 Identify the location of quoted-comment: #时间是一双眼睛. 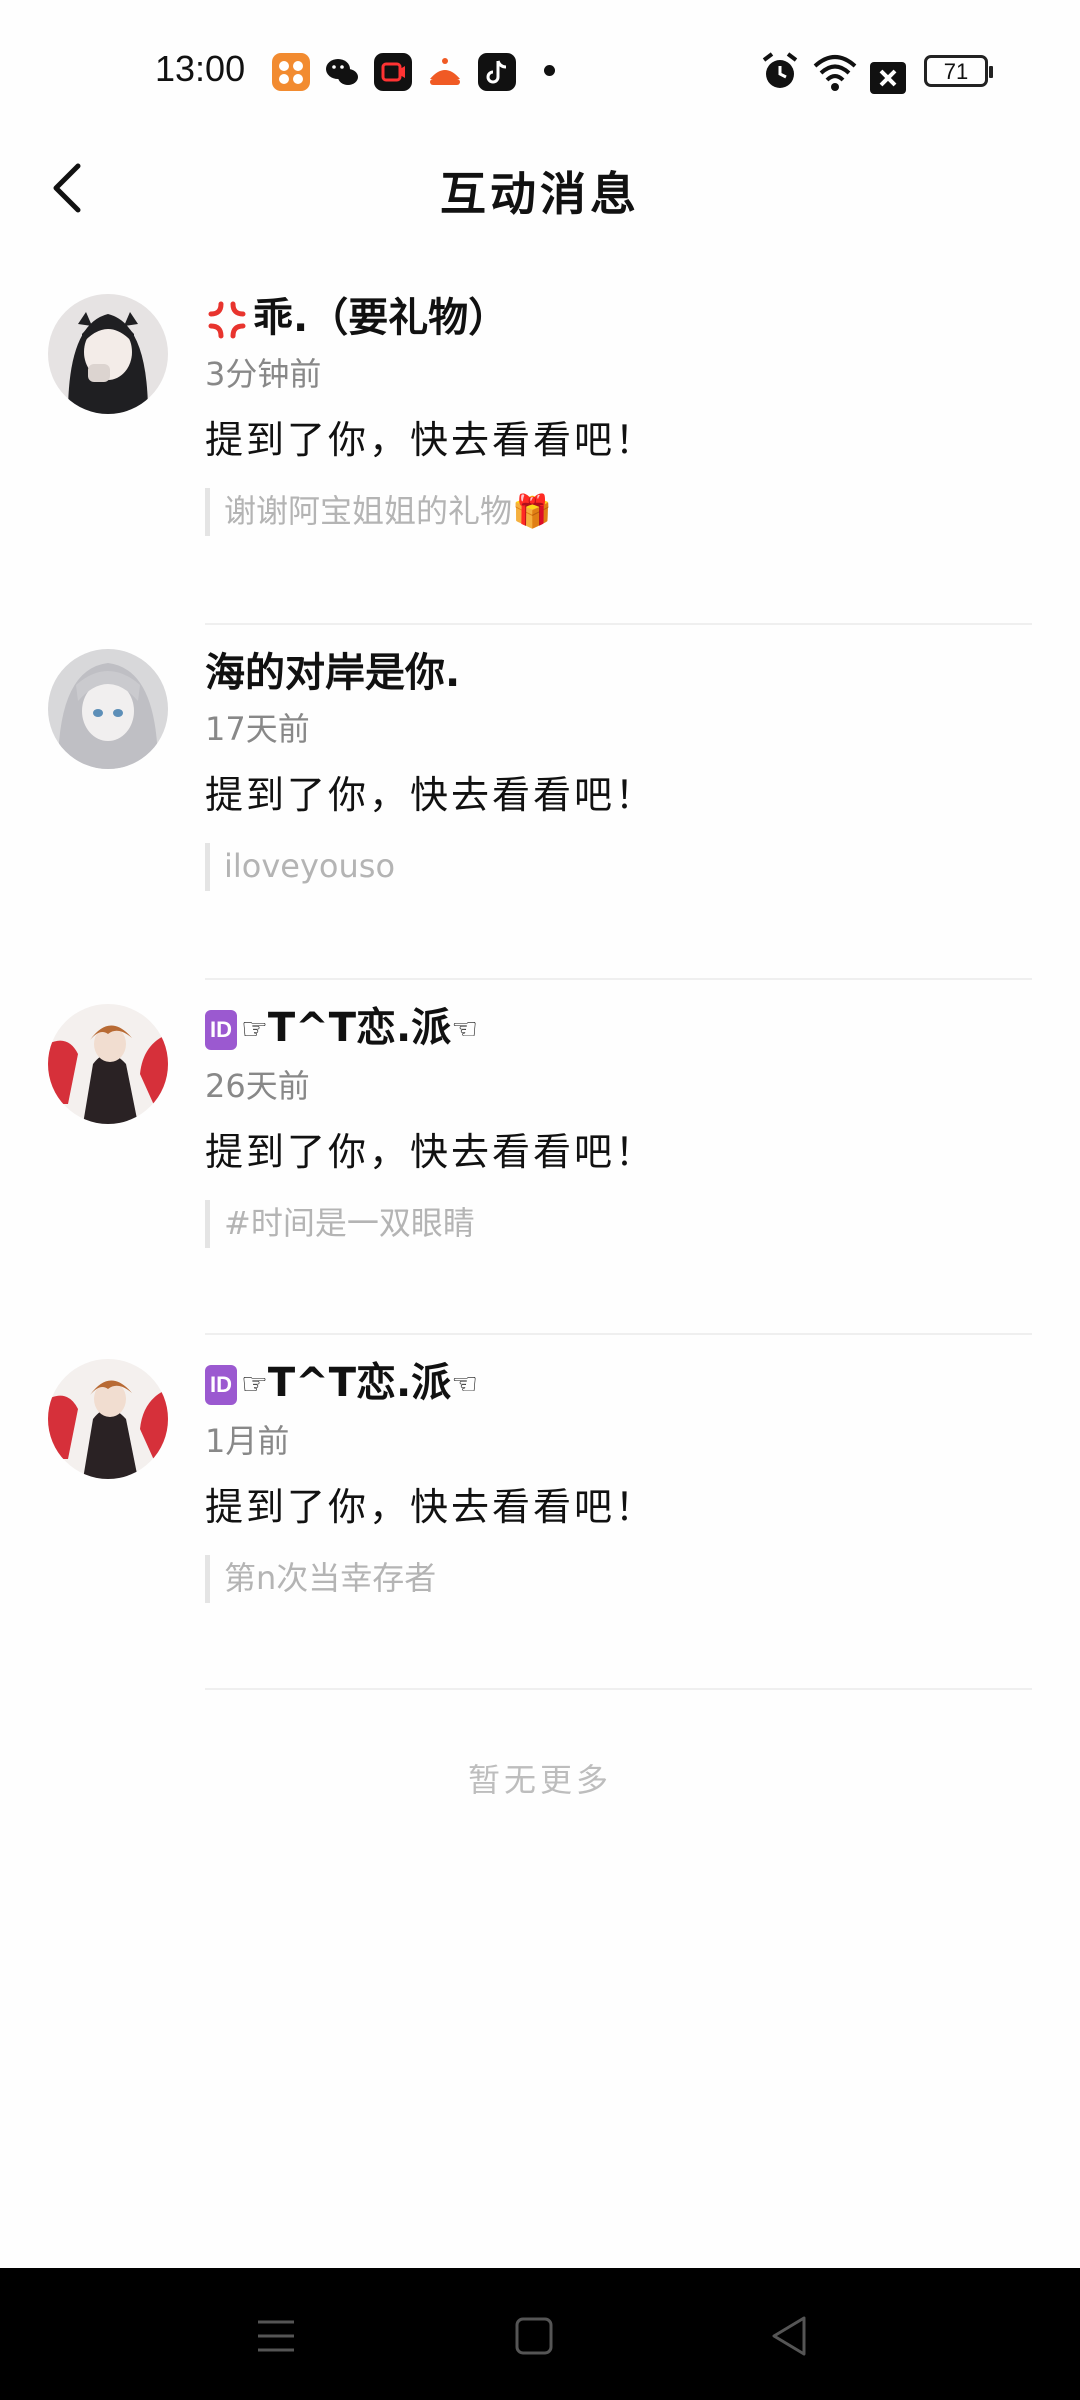
(618, 1224).